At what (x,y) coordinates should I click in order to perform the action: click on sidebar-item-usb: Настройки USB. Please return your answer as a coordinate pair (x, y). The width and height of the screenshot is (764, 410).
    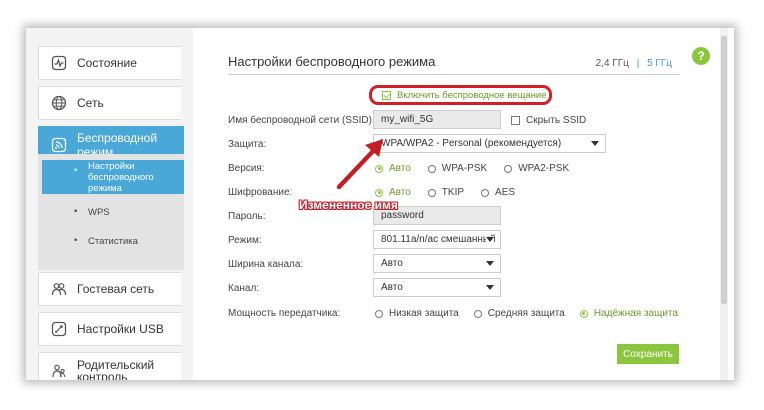
    Looking at the image, I should click on (109, 329).